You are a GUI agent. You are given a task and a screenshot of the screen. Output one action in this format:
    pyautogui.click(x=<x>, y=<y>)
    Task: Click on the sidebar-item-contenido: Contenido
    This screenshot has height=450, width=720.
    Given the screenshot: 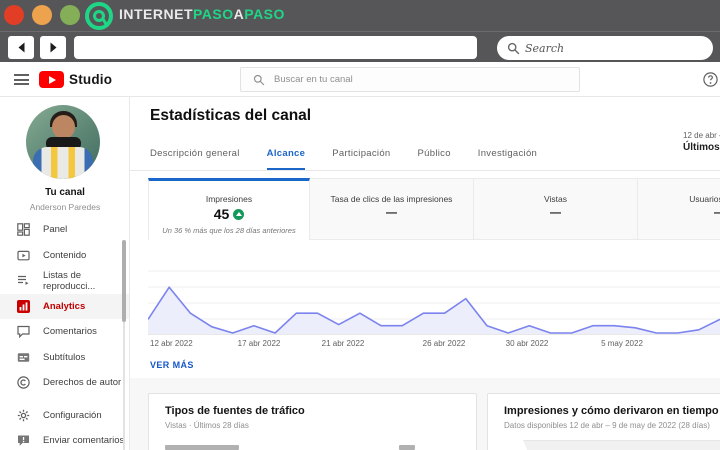 What is the action you would take?
    pyautogui.click(x=64, y=256)
    